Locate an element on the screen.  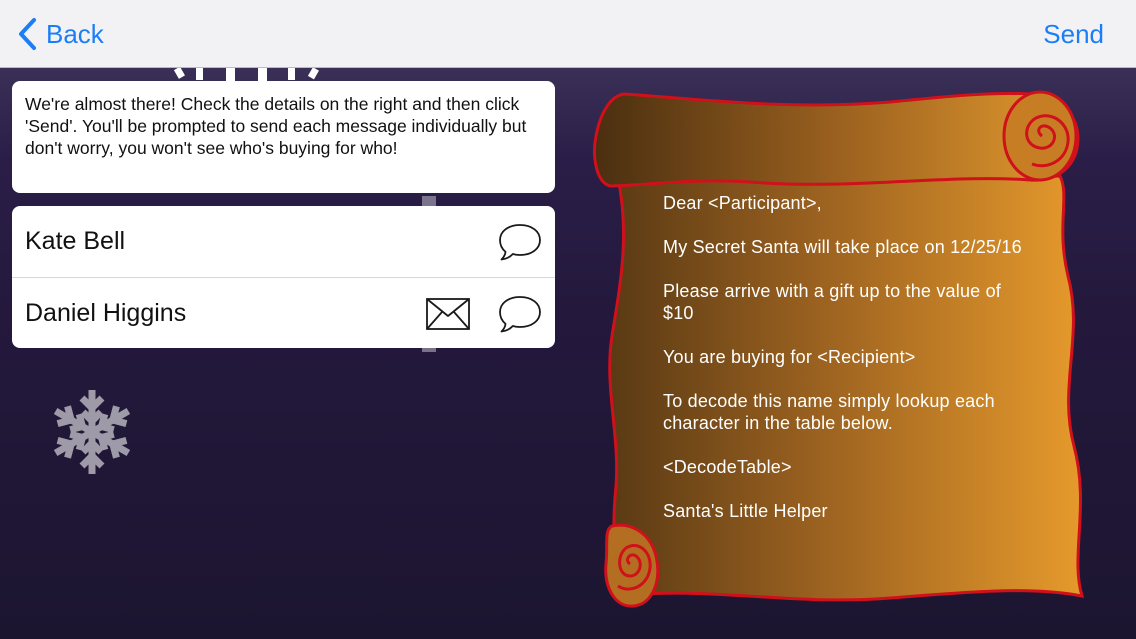
letter-recipient-line: You are buying for <Recipient> is located at coordinates (789, 357).